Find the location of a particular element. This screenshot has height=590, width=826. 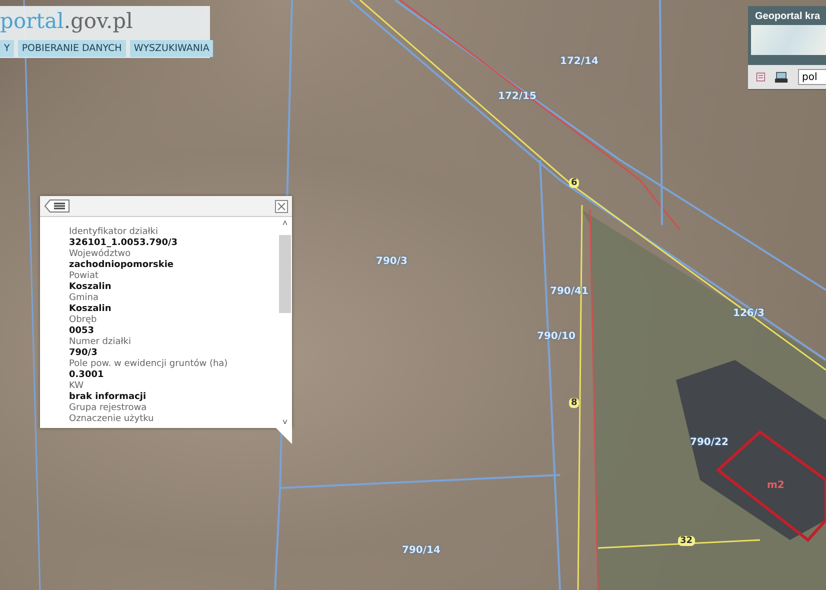

list-icon is located at coordinates (57, 206).